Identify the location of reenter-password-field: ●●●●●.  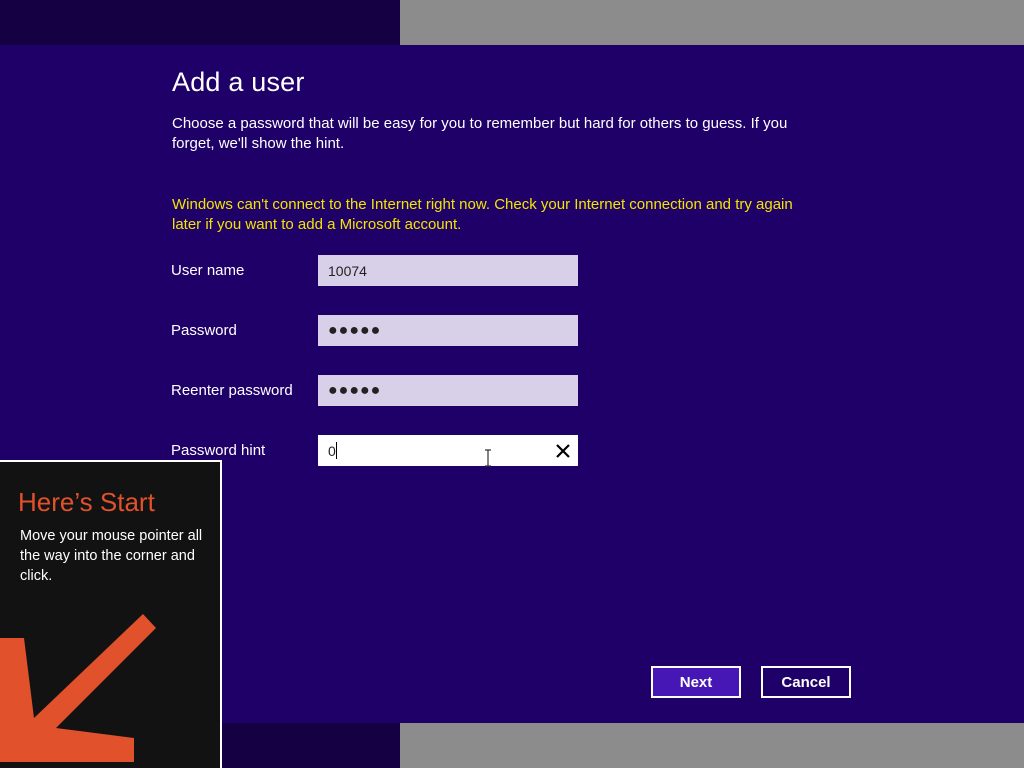
(448, 390).